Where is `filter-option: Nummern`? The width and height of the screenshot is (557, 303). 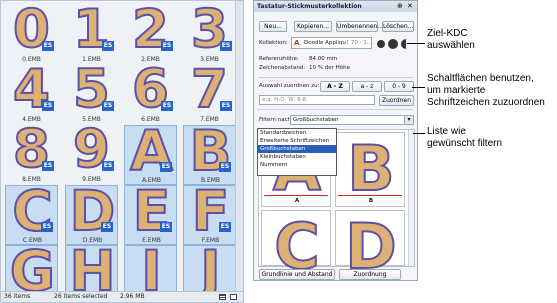 filter-option: Nummern is located at coordinates (297, 165).